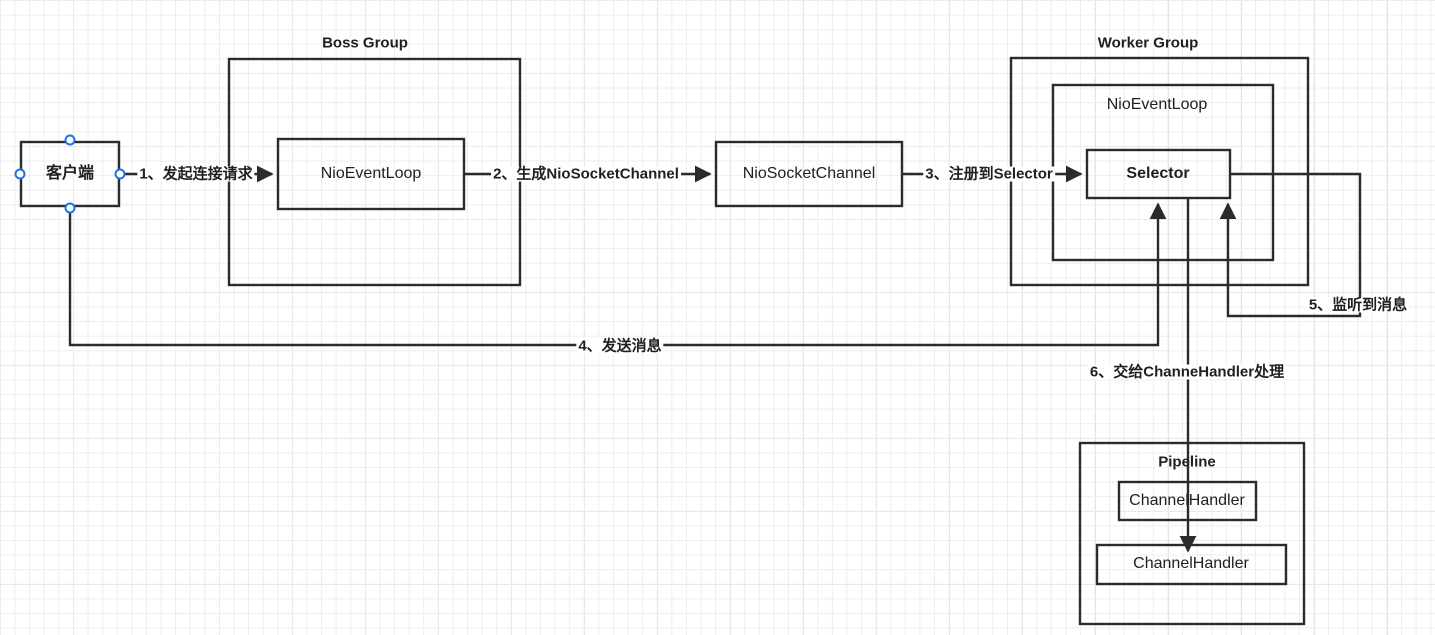 This screenshot has width=1435, height=635. Describe the element at coordinates (809, 173) in the screenshot. I see `node-nio-socket-channel-label: NioSocketChannel` at that location.